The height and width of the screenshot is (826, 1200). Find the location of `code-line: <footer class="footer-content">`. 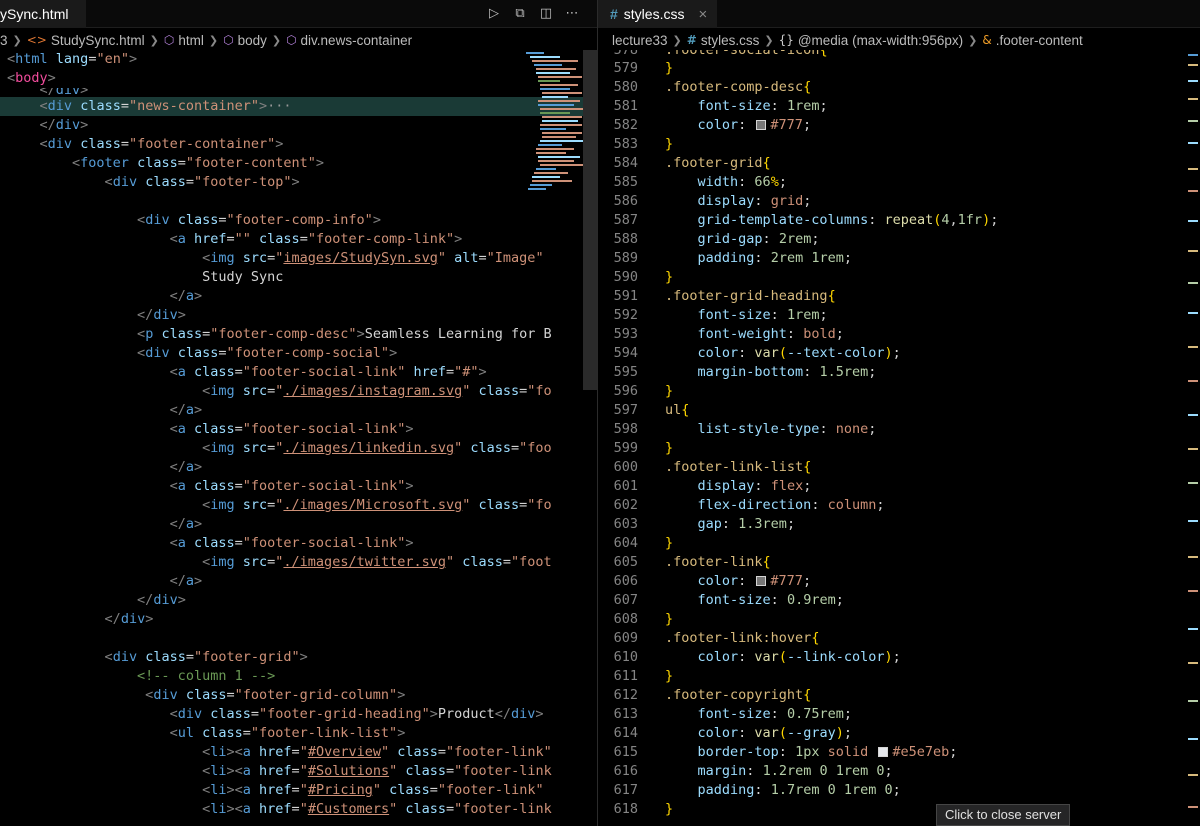

code-line: <footer class="footer-content"> is located at coordinates (198, 163).